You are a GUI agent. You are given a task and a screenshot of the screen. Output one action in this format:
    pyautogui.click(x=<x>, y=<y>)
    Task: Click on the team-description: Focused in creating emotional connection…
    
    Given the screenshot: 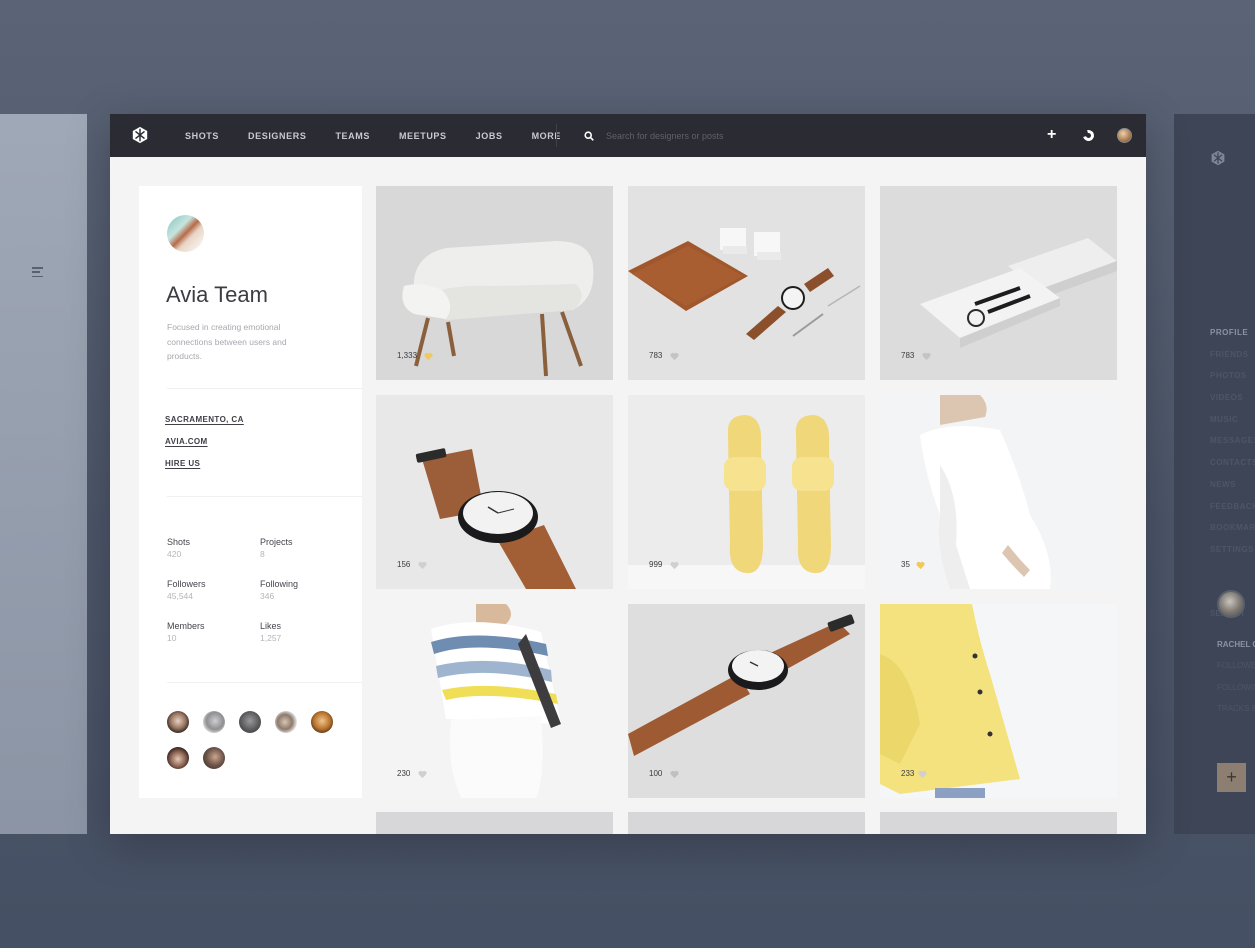 What is the action you would take?
    pyautogui.click(x=227, y=341)
    